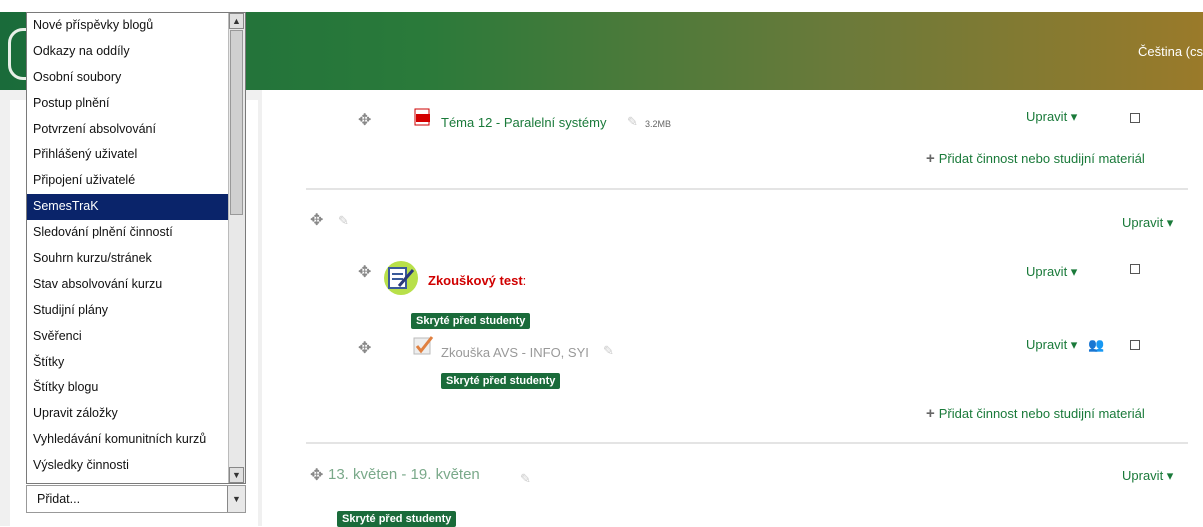 The width and height of the screenshot is (1203, 527). What do you see at coordinates (128, 233) in the screenshot?
I see `dropdown-item: Sledování plnění činností` at bounding box center [128, 233].